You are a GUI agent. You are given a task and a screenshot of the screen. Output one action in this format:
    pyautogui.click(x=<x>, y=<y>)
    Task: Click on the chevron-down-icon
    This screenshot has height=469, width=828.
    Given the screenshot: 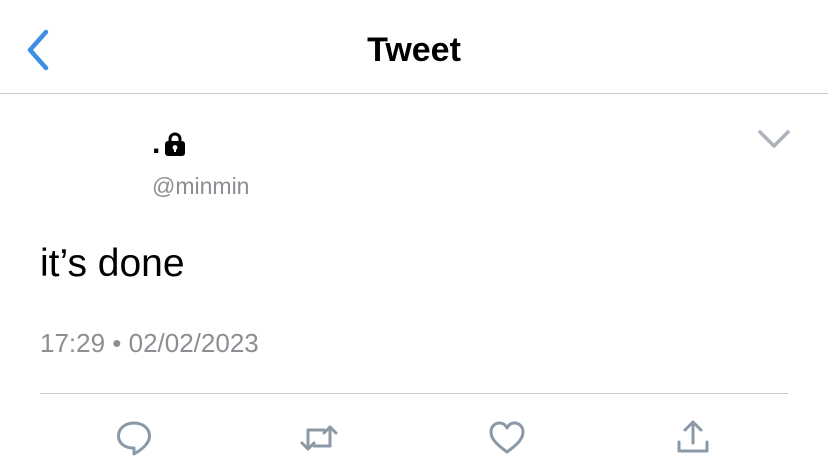 What is the action you would take?
    pyautogui.click(x=774, y=139)
    